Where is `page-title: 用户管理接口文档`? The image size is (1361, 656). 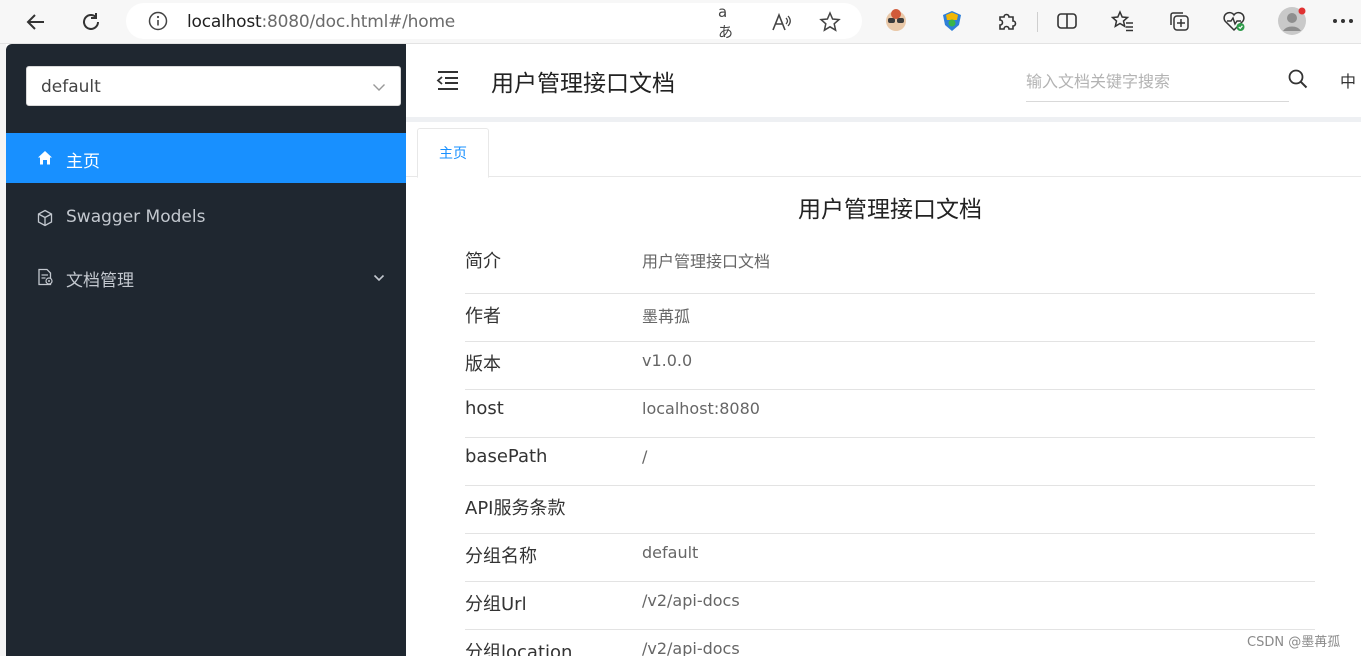 page-title: 用户管理接口文档 is located at coordinates (583, 84).